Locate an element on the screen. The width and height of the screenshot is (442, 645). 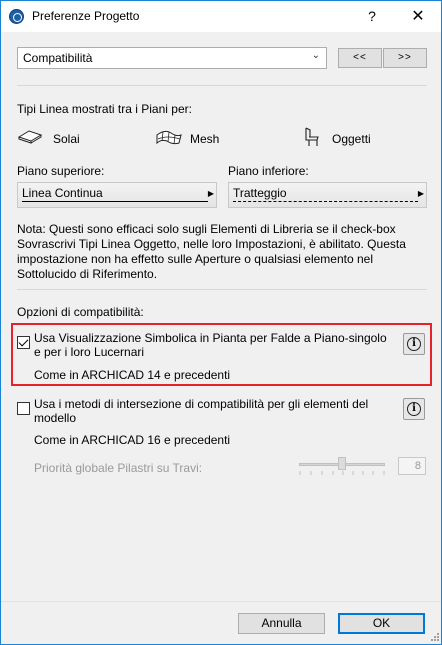
window-title: Preferenze Progetto is located at coordinates (86, 16).